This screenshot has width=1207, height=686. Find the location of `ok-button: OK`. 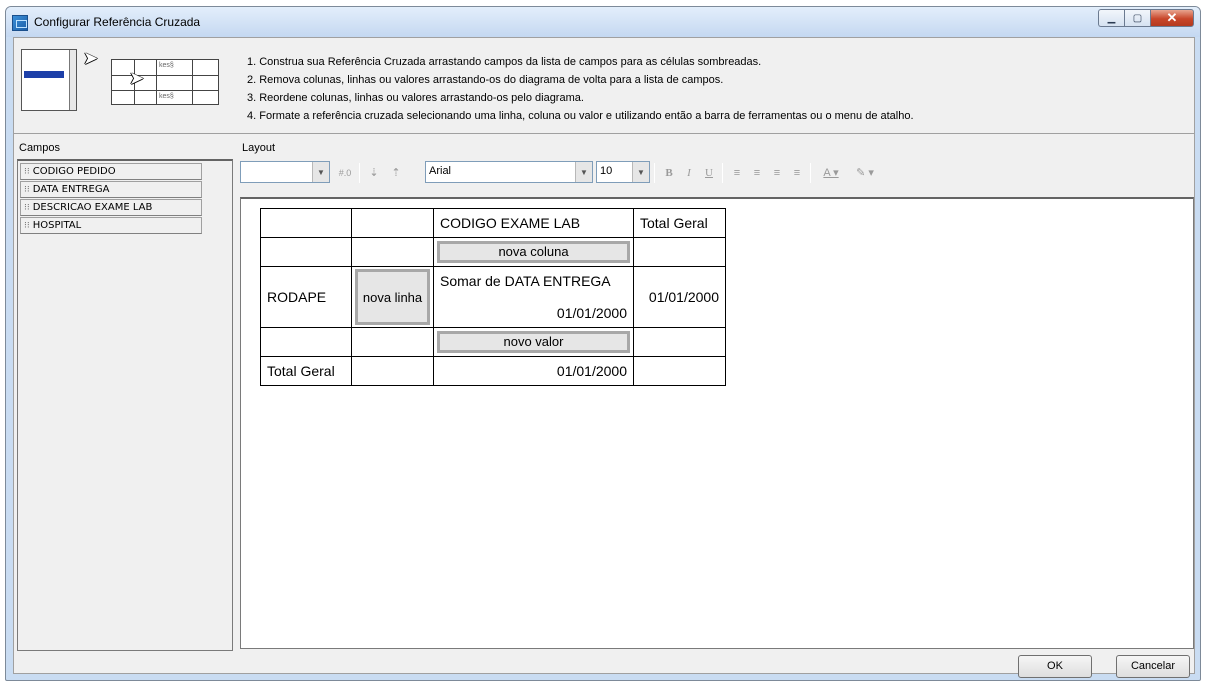

ok-button: OK is located at coordinates (1055, 666).